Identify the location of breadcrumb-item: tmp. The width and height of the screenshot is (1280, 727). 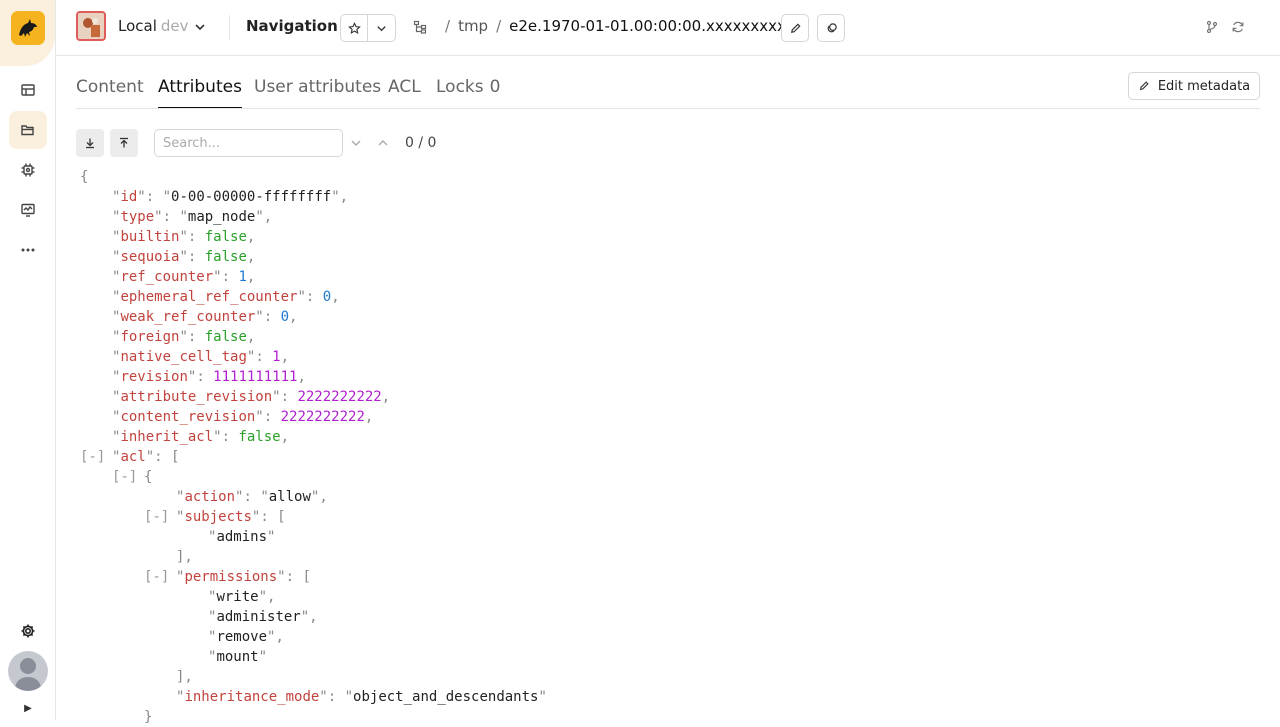
(473, 26).